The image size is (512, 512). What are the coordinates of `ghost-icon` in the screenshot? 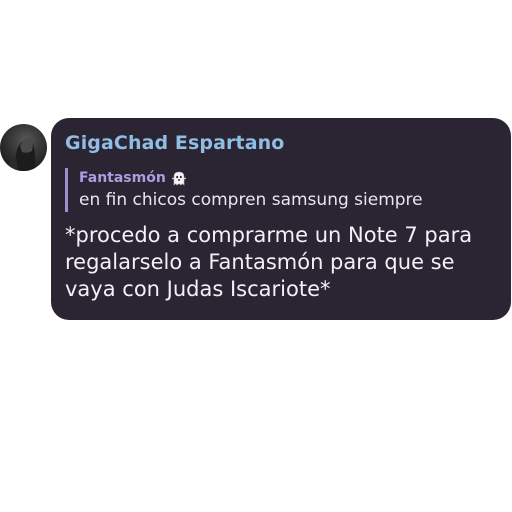 It's located at (179, 178).